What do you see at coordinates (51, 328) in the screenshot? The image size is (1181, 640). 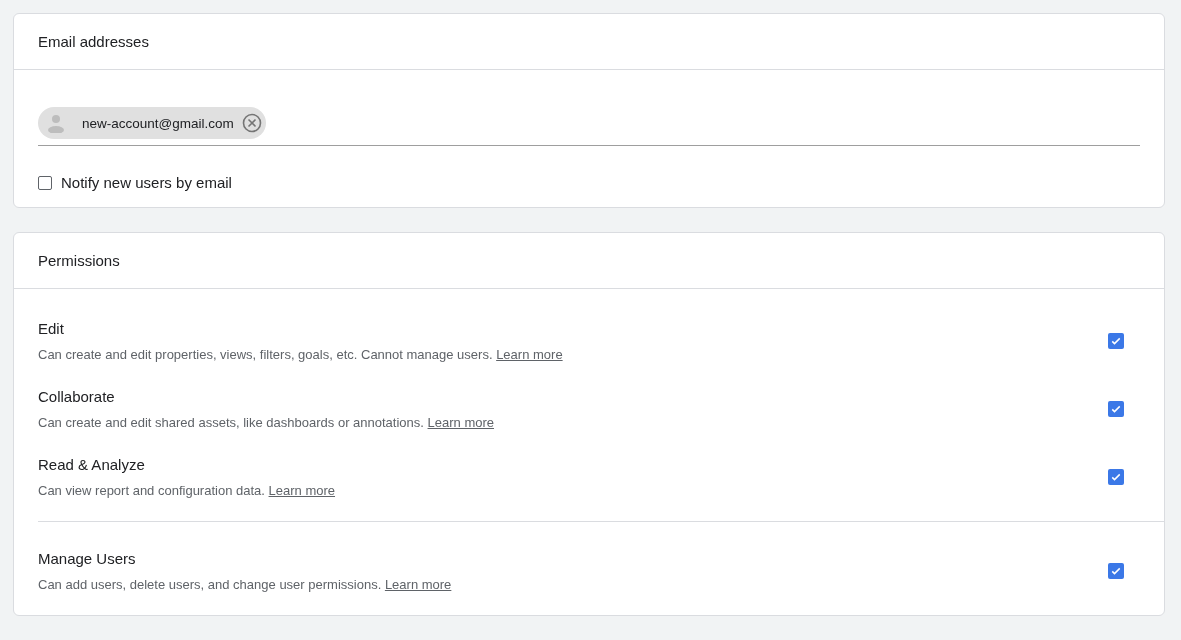 I see `permission-name: Edit` at bounding box center [51, 328].